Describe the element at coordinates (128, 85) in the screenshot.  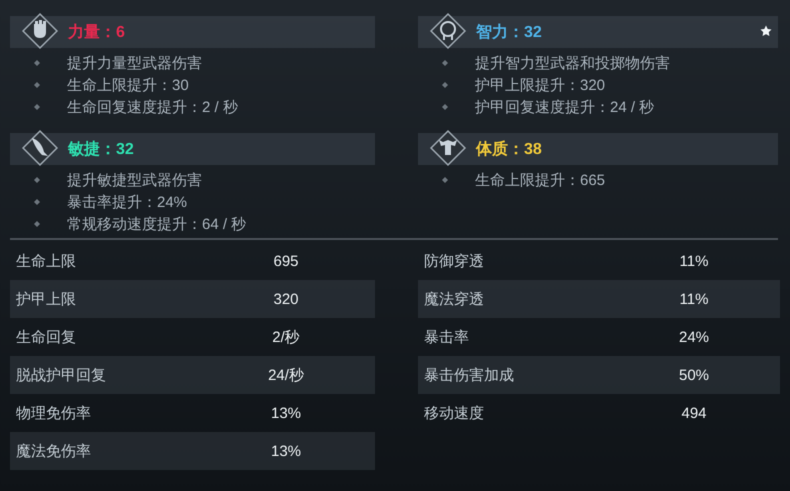
I see `effect-text: 生命上限提升：30` at that location.